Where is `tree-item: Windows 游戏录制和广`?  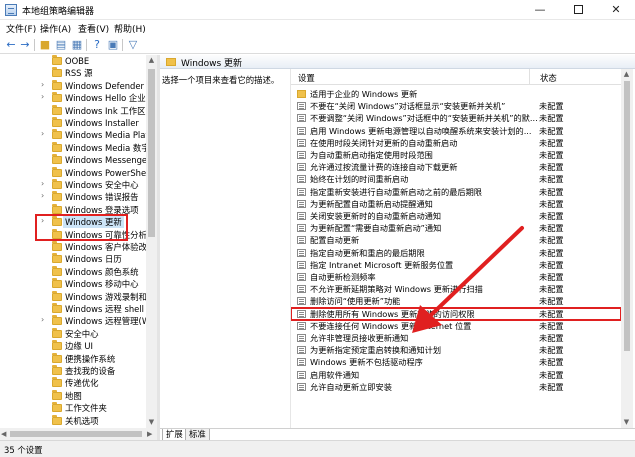 tree-item: Windows 游戏录制和广 is located at coordinates (77, 296).